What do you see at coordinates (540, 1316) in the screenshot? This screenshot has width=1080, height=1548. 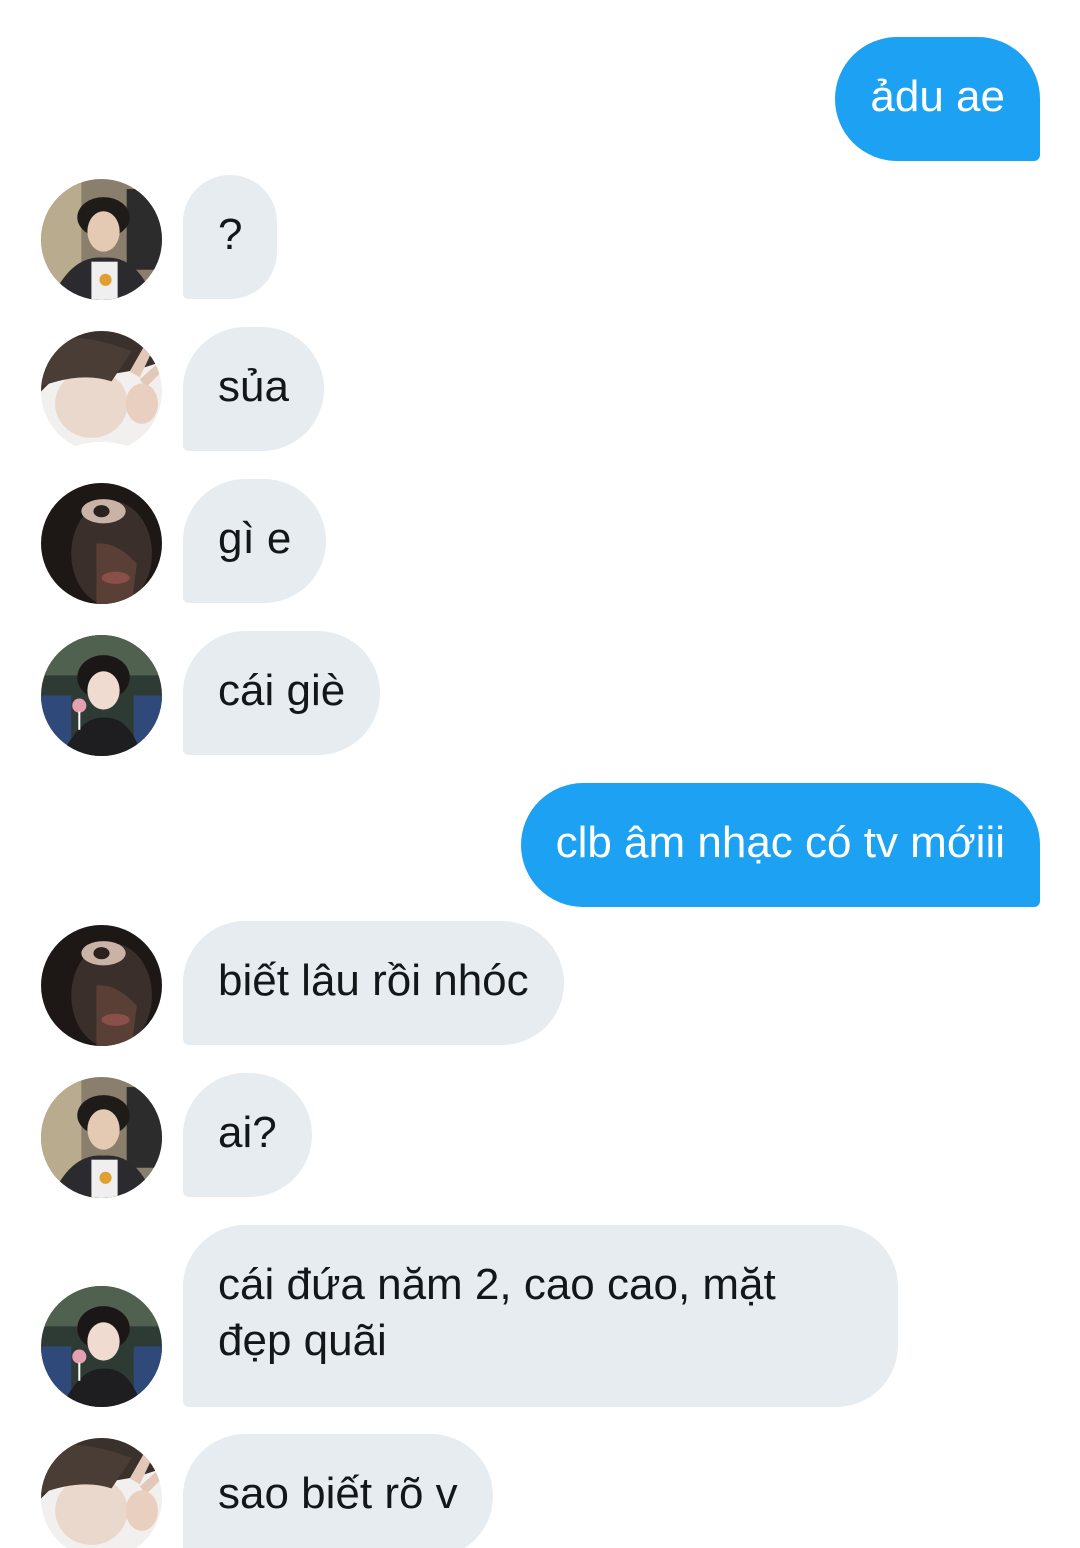 I see `received-message-bubble: cái đứa năm 2, cao cao, mặt đẹp quãi` at bounding box center [540, 1316].